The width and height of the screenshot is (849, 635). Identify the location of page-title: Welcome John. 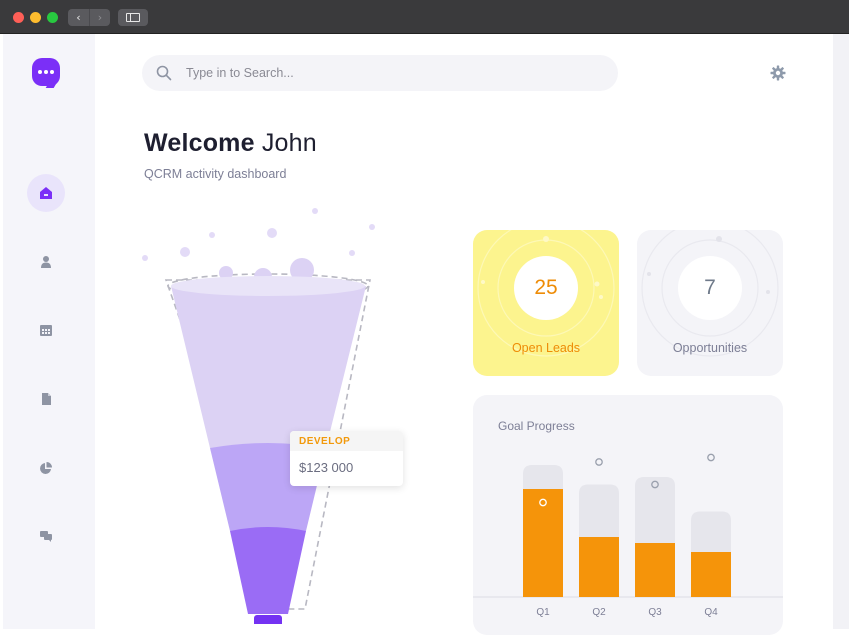
(230, 143).